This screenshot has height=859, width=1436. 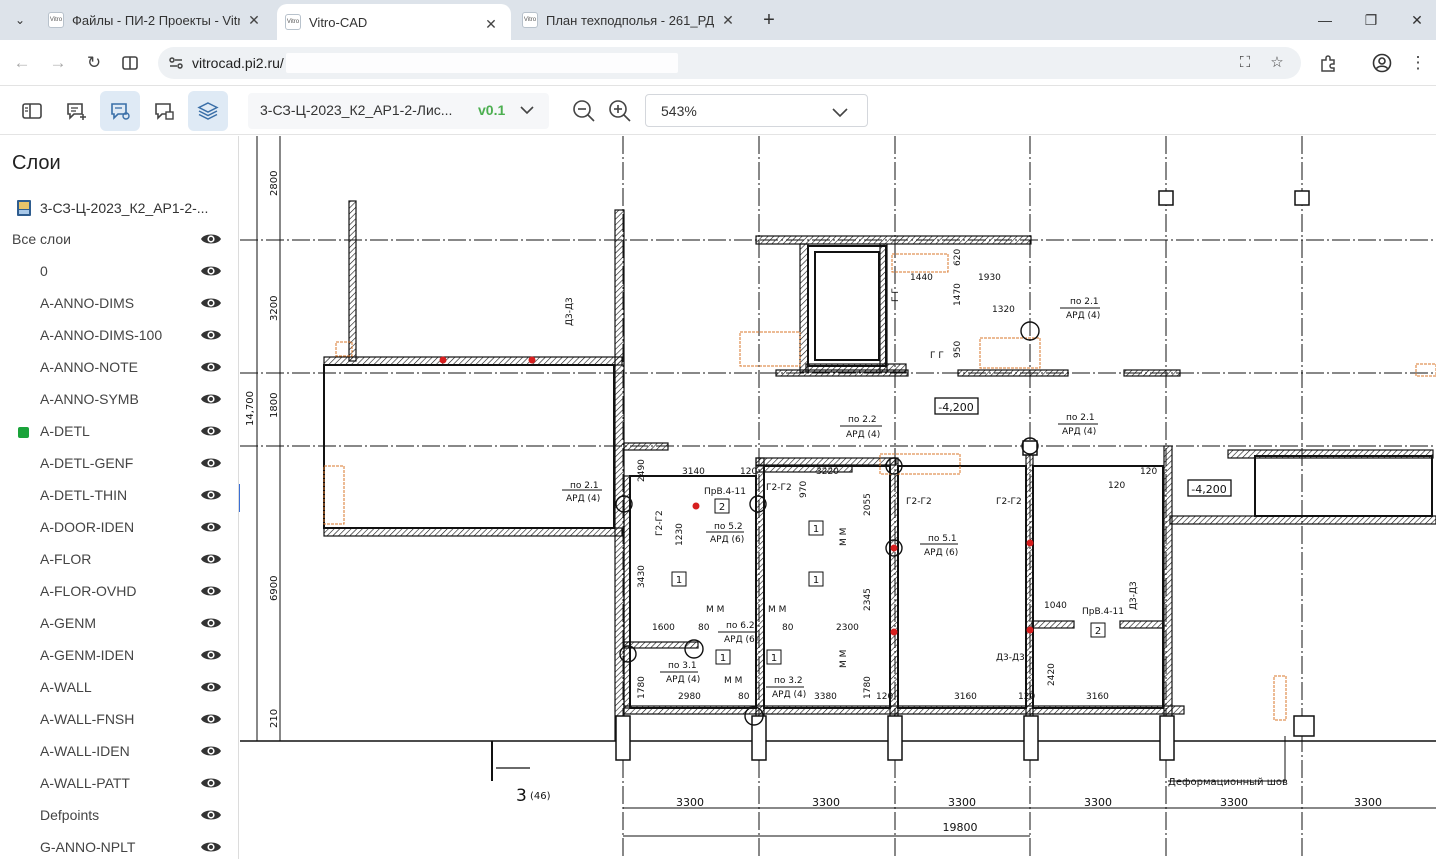 I want to click on layer-name: A-FLOR-OVHD, so click(x=88, y=591).